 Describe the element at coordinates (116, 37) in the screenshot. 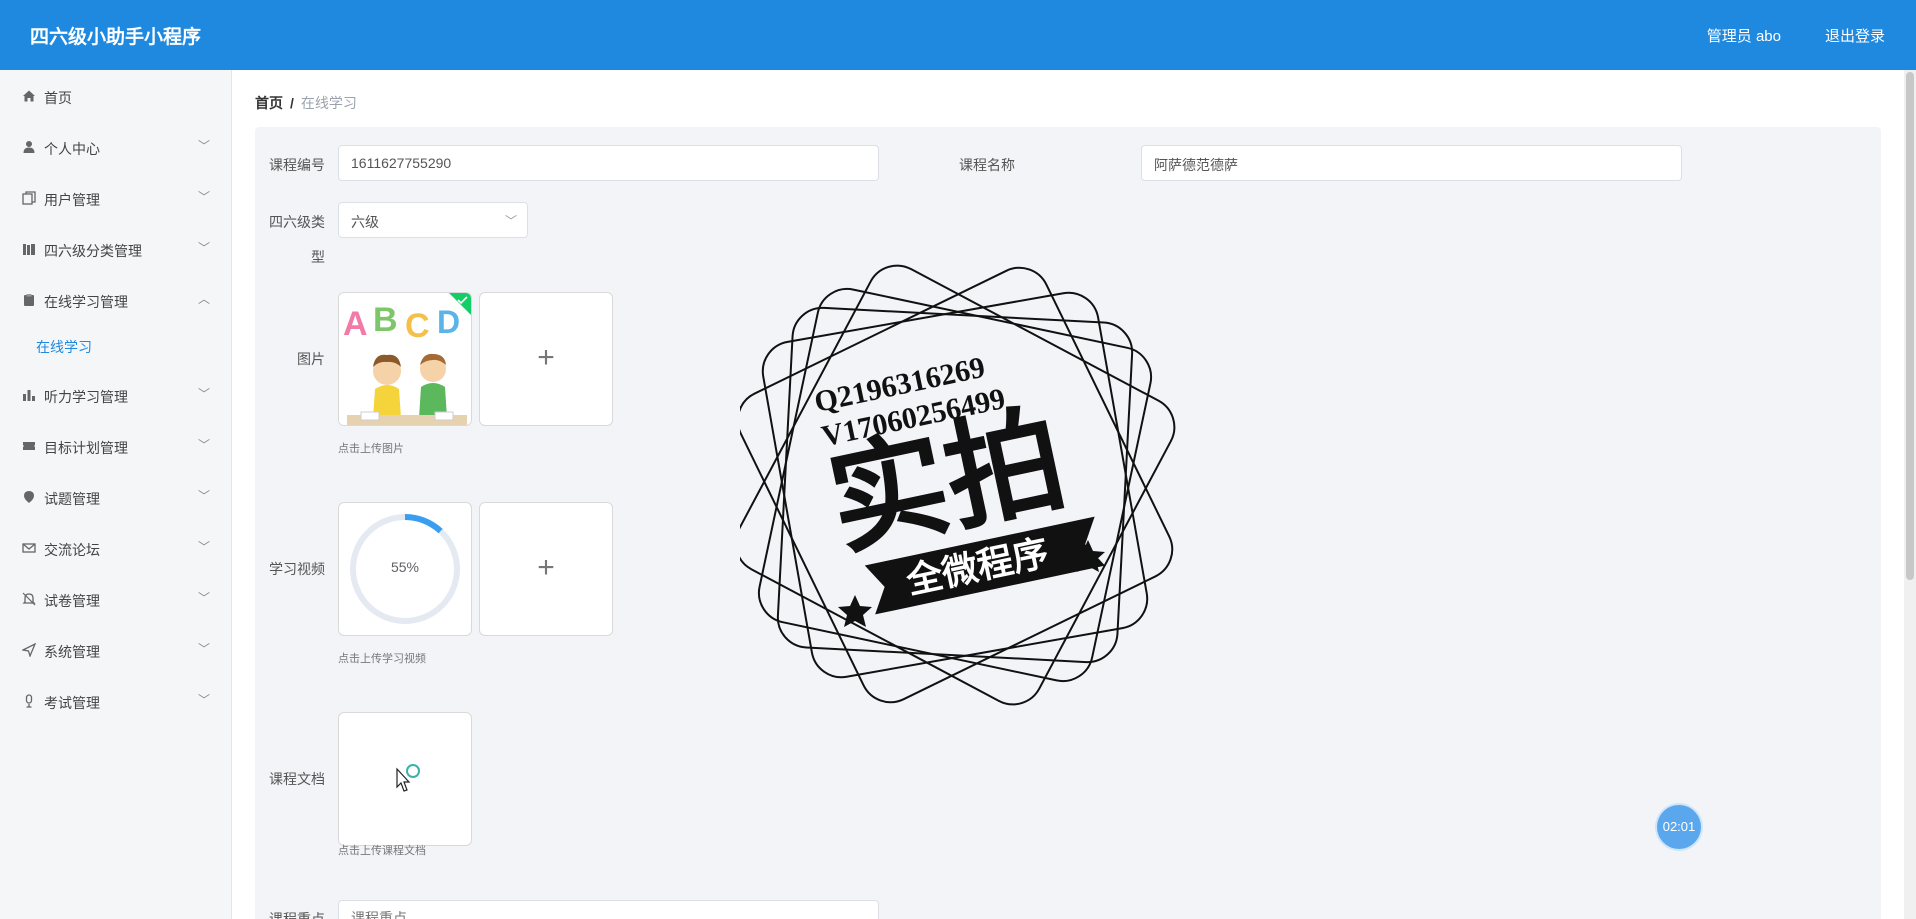

I see `app-title: 四六级小助手小程序` at that location.